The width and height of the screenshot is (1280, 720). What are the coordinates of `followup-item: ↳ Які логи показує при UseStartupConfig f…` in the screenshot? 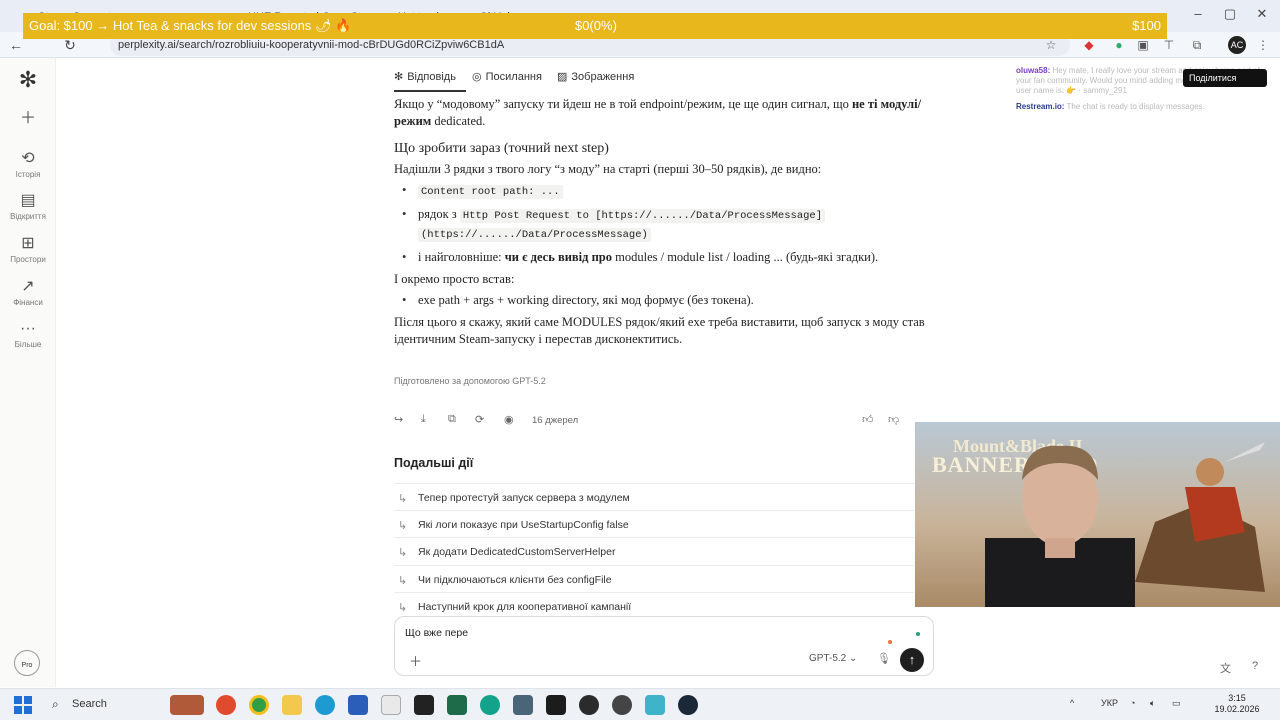 It's located at (654, 524).